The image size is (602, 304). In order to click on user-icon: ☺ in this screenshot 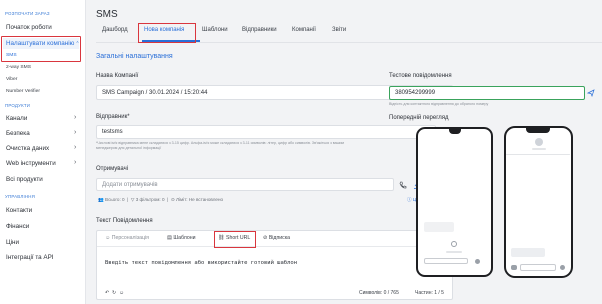, I will do `click(108, 238)`.